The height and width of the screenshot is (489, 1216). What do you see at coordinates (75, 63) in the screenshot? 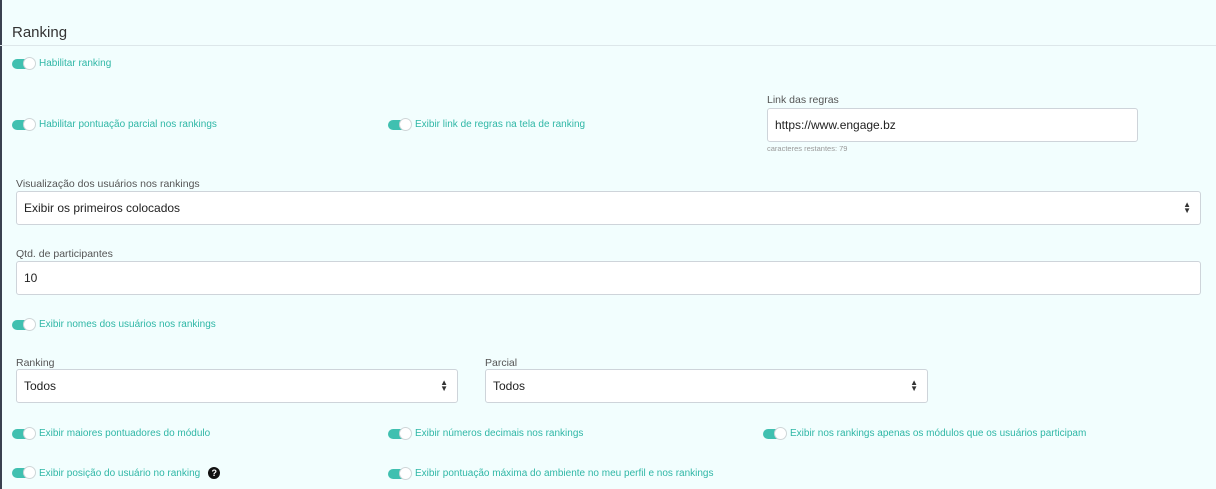
I see `toggle-label: Habilitar ranking` at bounding box center [75, 63].